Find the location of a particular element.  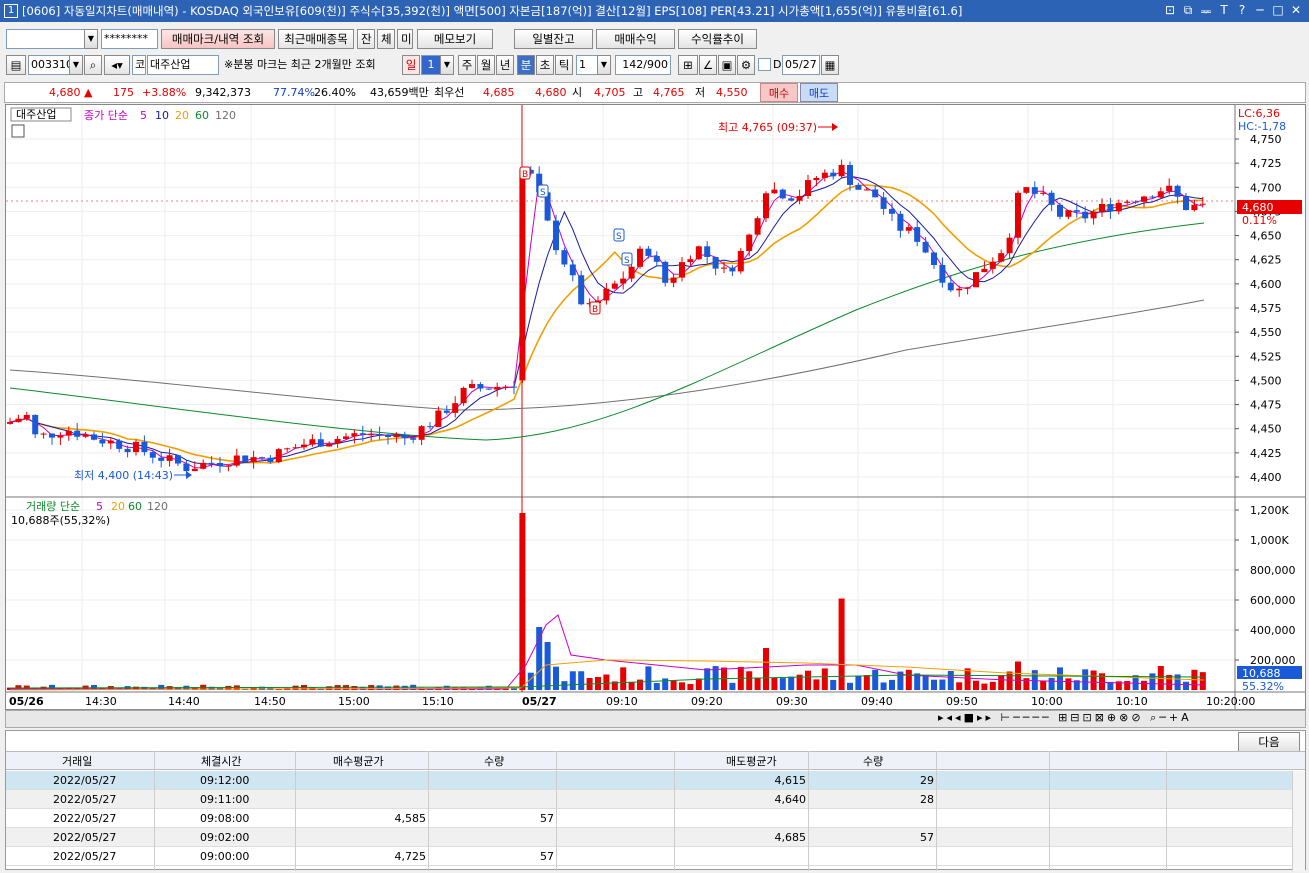

password-field: ******** is located at coordinates (129, 39).